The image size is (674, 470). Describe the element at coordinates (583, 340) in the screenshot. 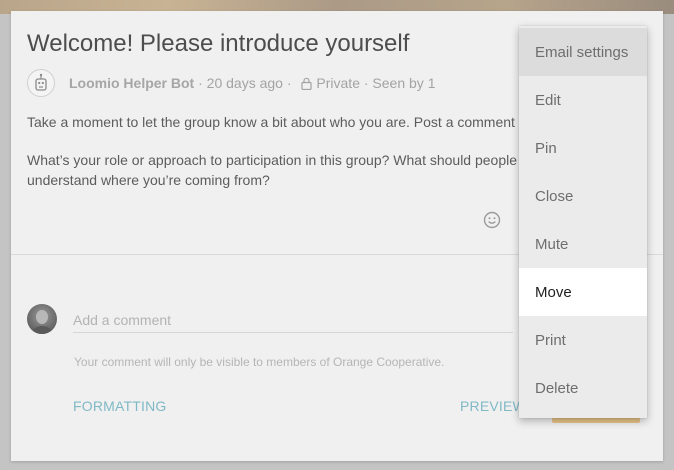

I see `menu-item-print: Print` at that location.